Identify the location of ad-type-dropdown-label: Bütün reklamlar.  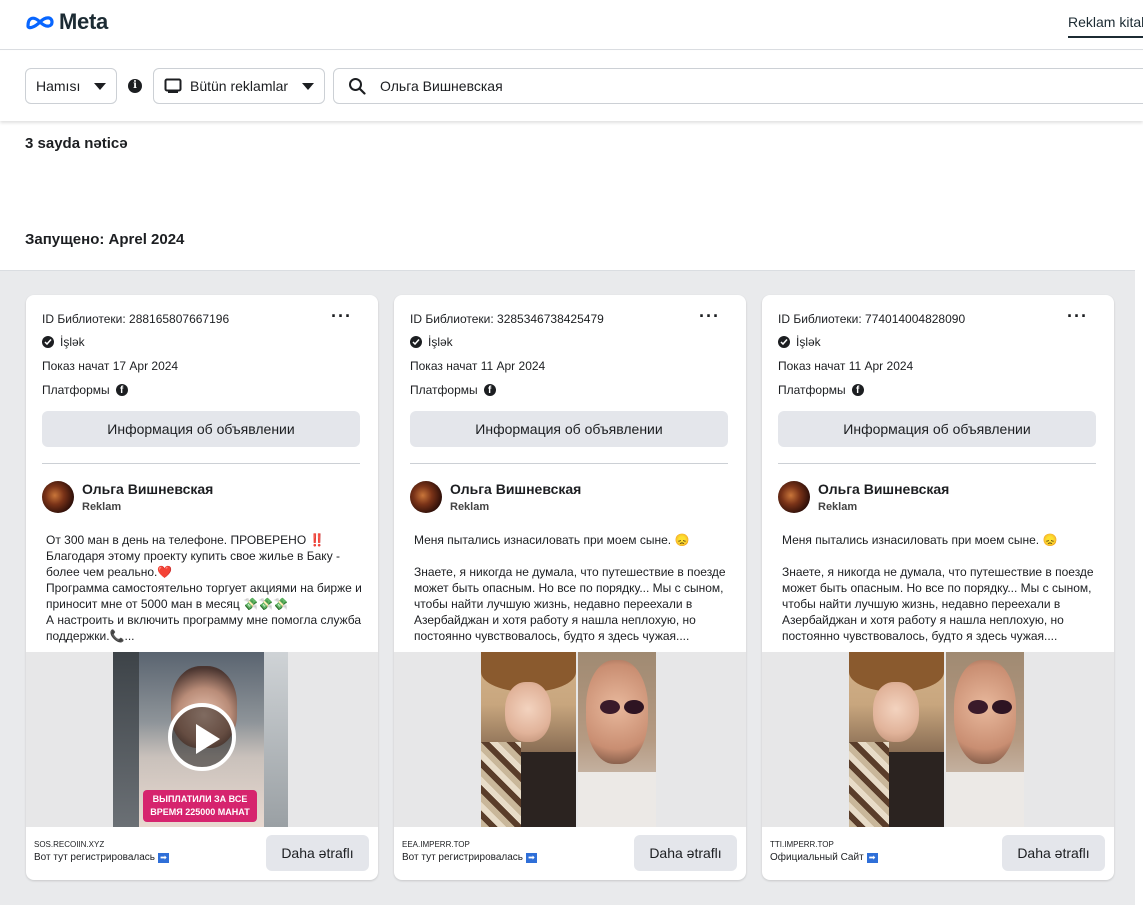
(239, 86).